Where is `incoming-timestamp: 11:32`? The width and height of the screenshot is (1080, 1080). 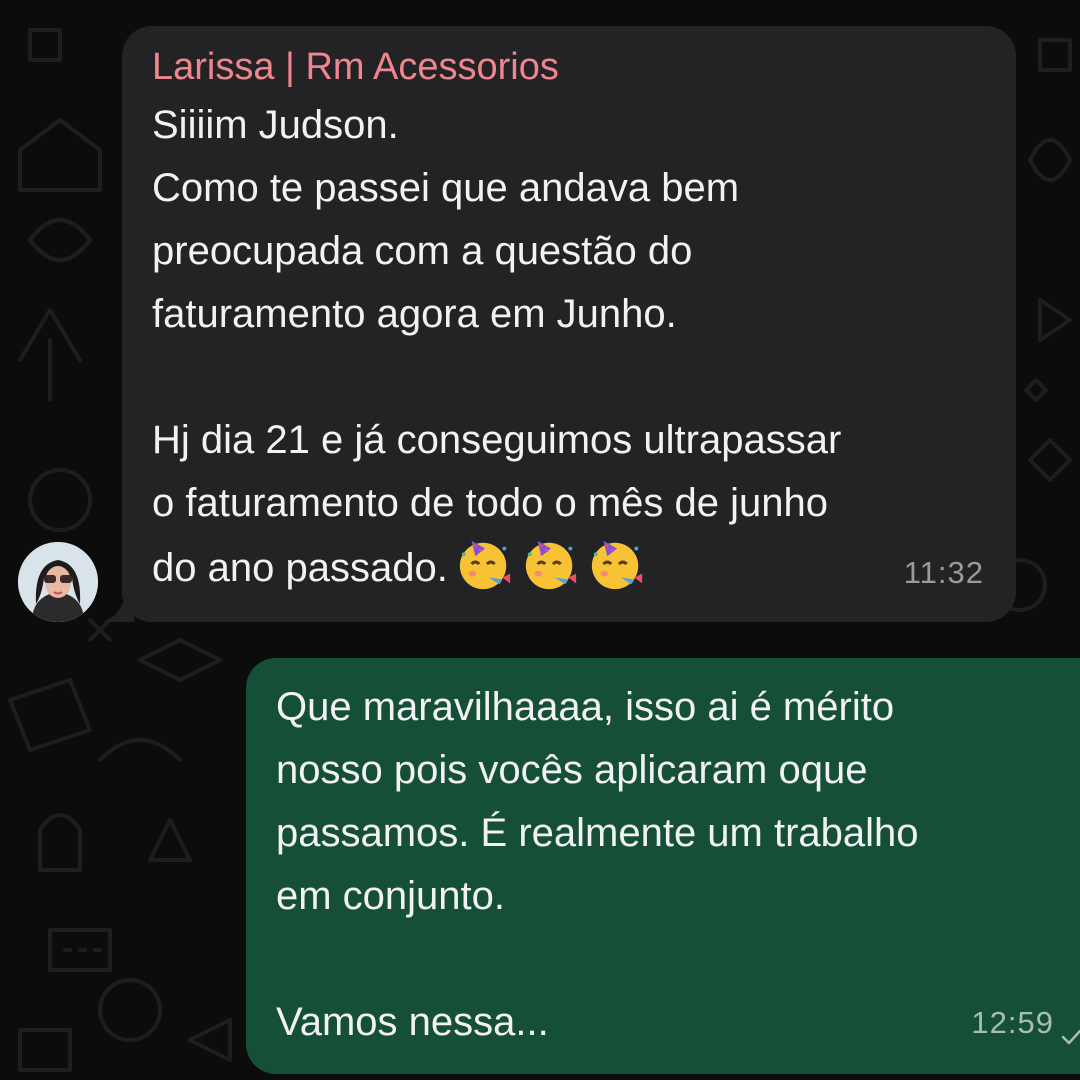
incoming-timestamp: 11:32 is located at coordinates (943, 572).